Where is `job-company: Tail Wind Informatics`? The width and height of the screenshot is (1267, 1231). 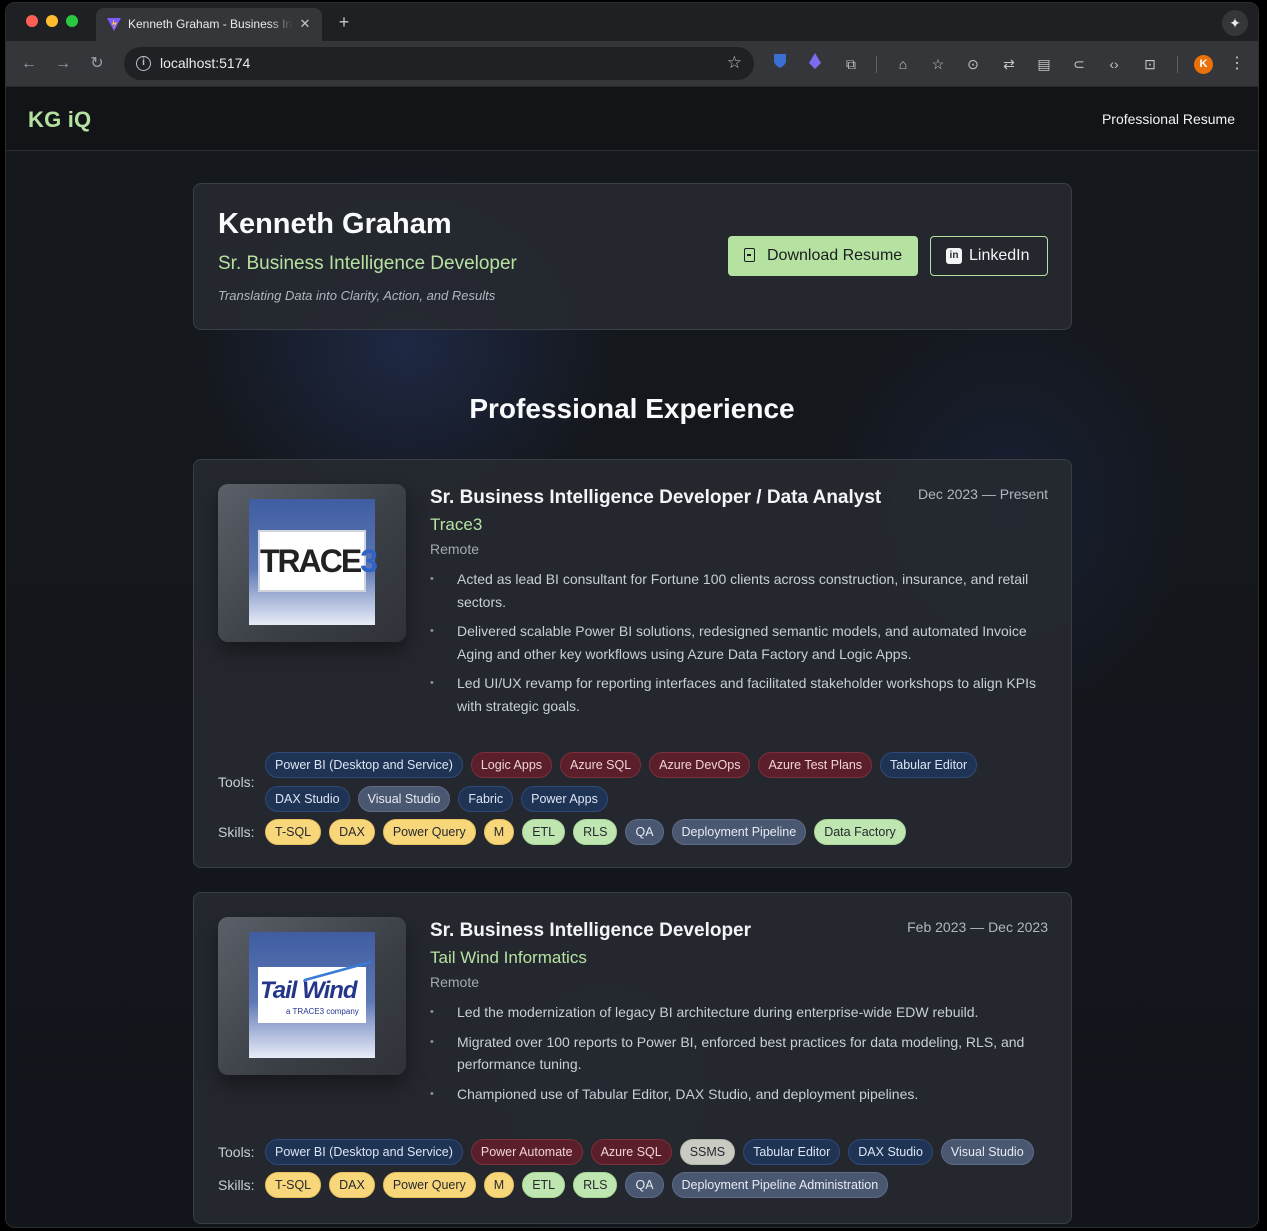 job-company: Tail Wind Informatics is located at coordinates (508, 957).